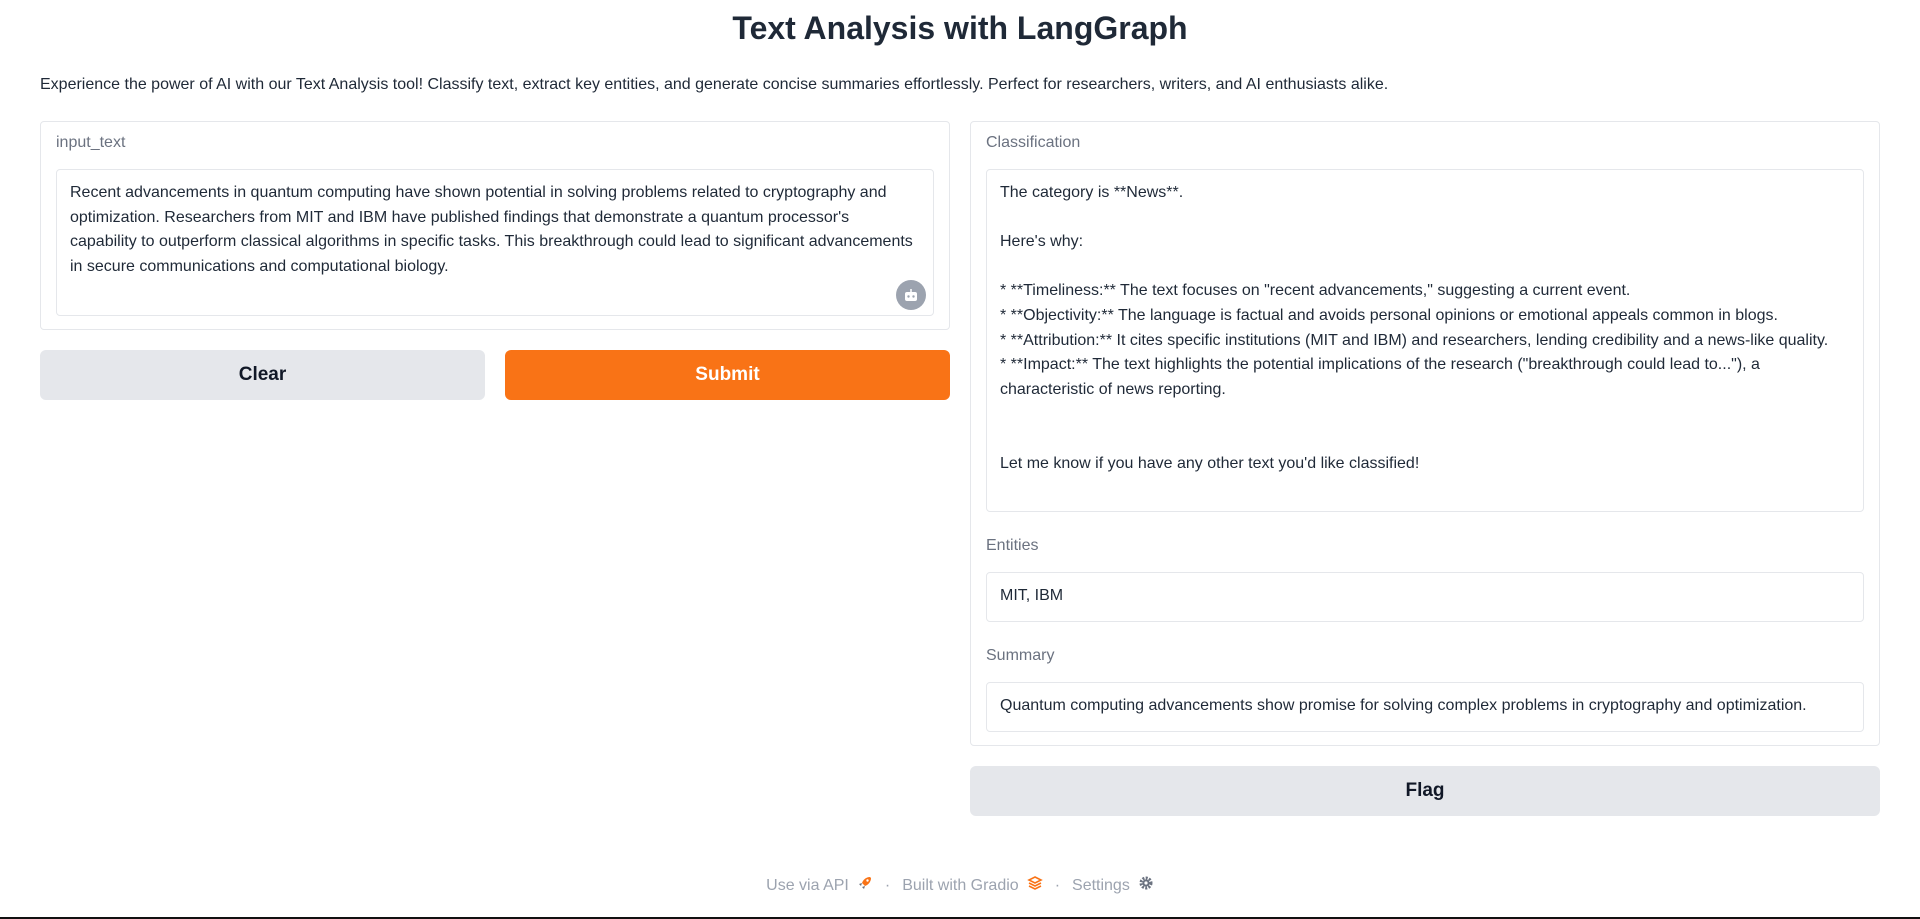  Describe the element at coordinates (807, 885) in the screenshot. I see `use-via-api-label: Use via API` at that location.